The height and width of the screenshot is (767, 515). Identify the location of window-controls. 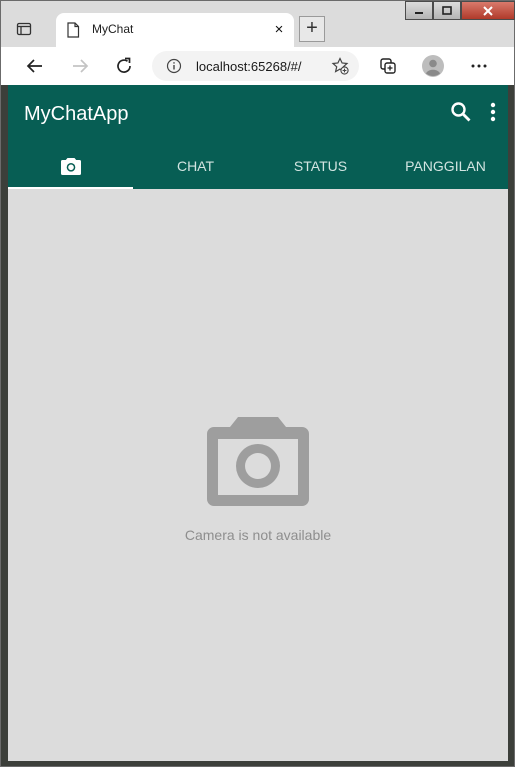
(460, 11).